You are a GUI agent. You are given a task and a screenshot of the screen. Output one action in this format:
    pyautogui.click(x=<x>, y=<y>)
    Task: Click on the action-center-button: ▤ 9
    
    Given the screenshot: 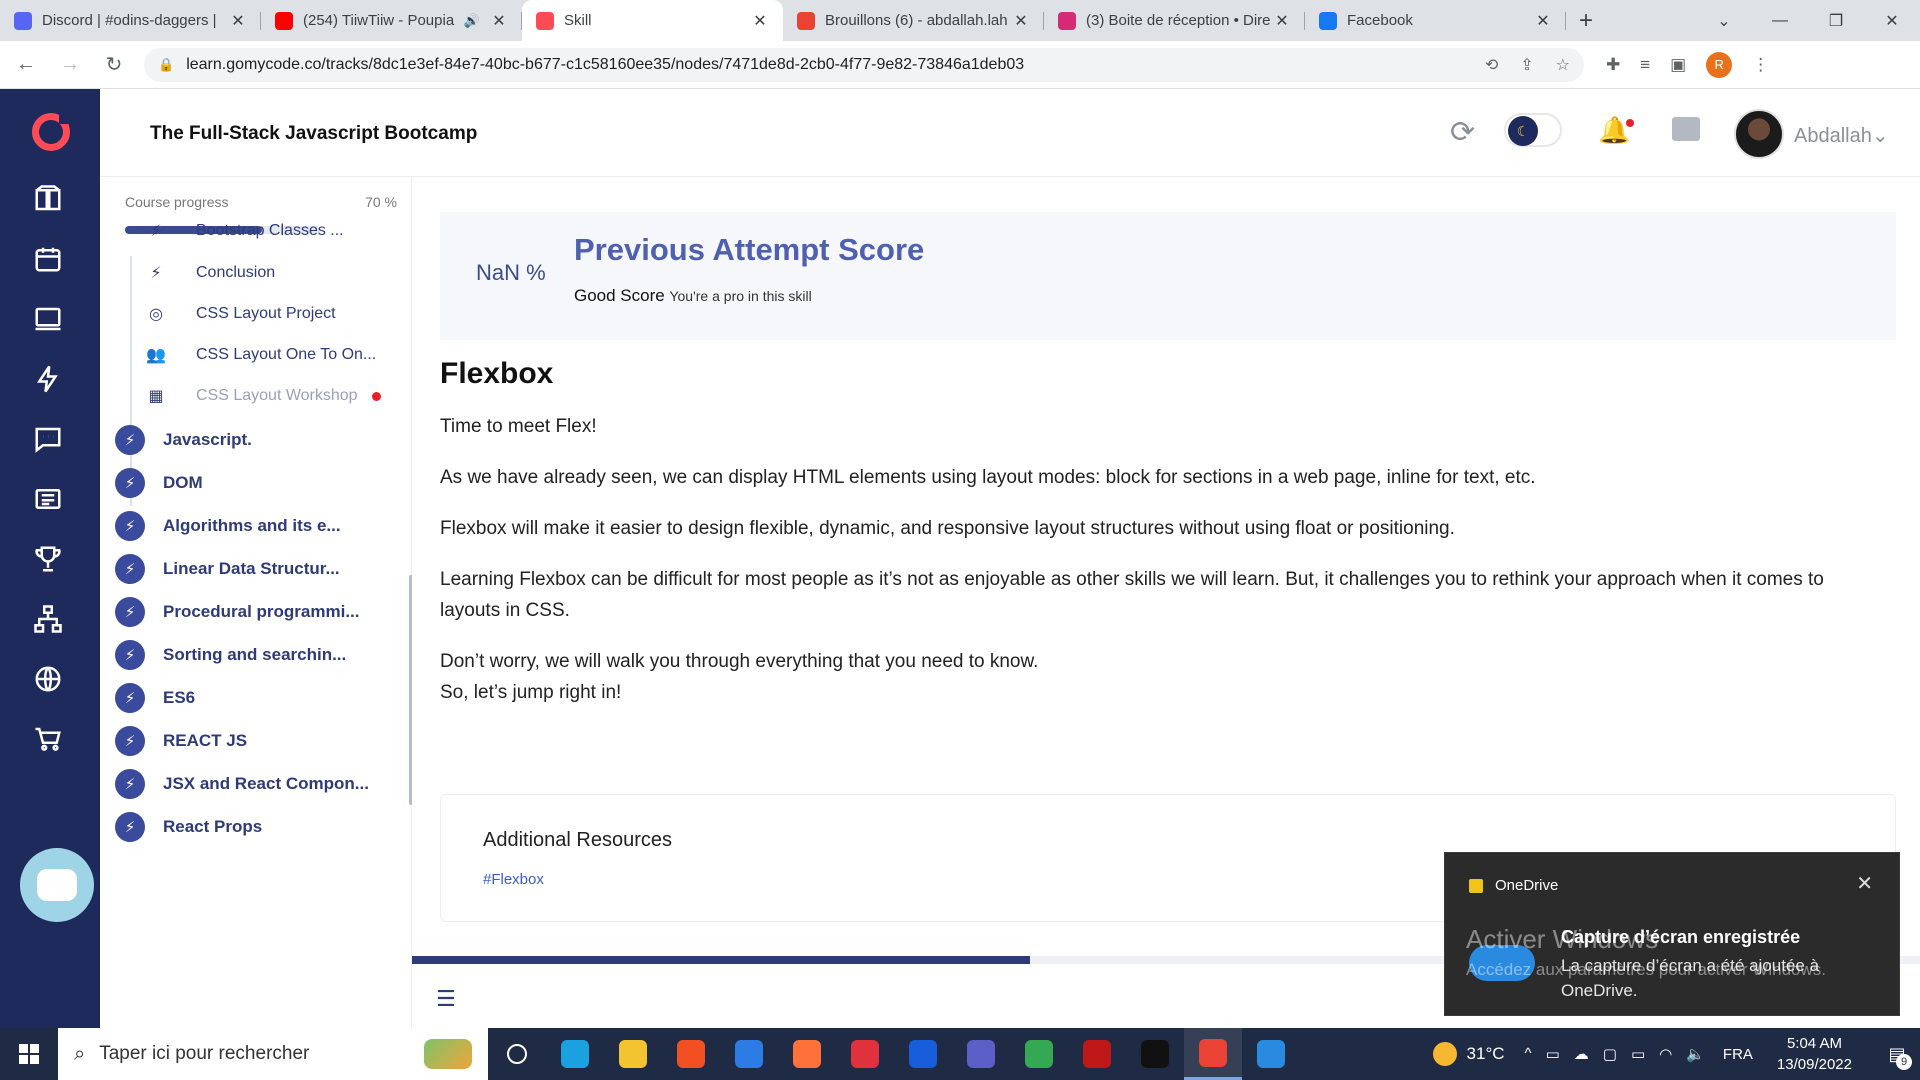 What is the action you would take?
    pyautogui.click(x=1897, y=1054)
    